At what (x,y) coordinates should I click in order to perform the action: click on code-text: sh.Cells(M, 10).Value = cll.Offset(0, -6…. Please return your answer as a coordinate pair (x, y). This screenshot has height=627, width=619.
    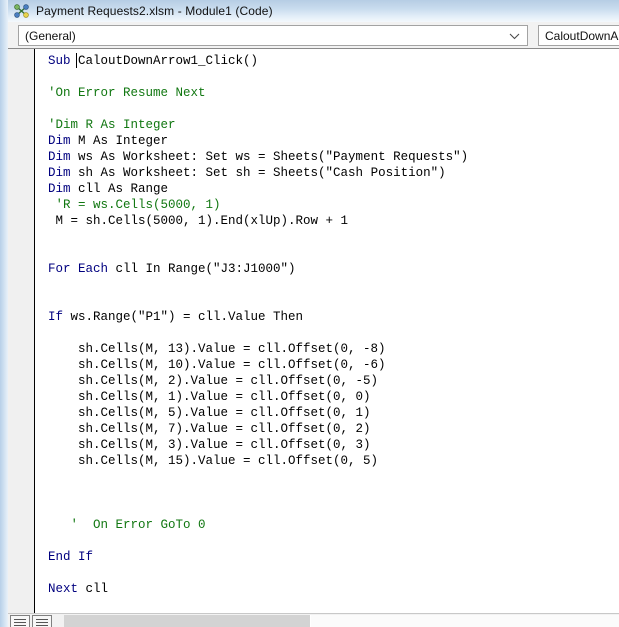
    Looking at the image, I should click on (217, 365).